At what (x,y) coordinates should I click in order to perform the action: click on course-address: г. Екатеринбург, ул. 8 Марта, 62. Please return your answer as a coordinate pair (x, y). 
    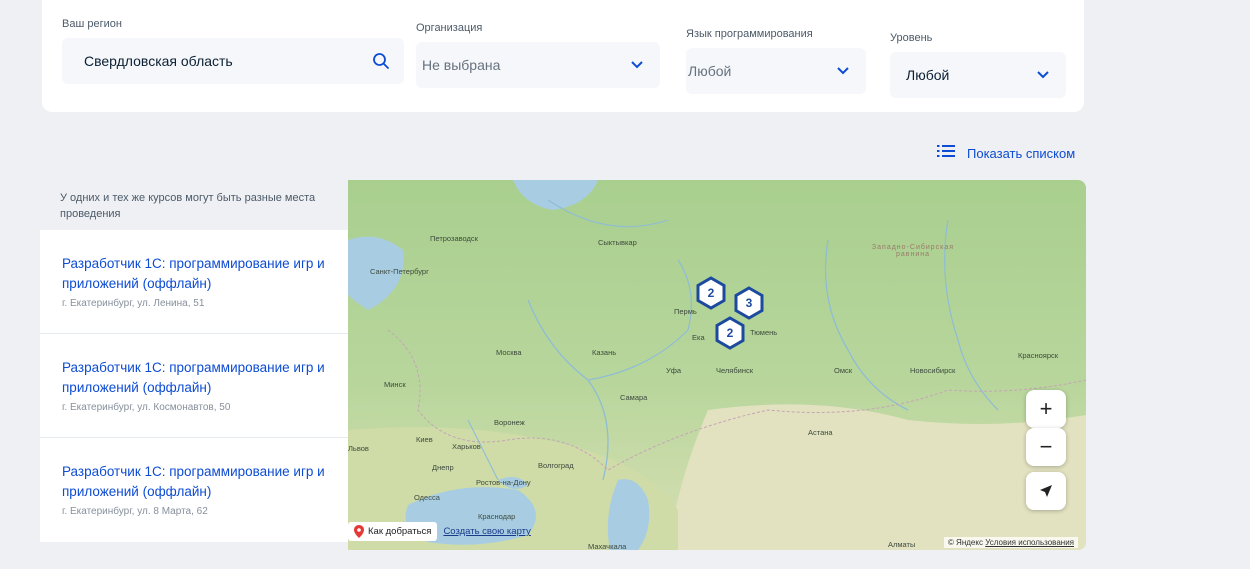
    Looking at the image, I should click on (135, 511).